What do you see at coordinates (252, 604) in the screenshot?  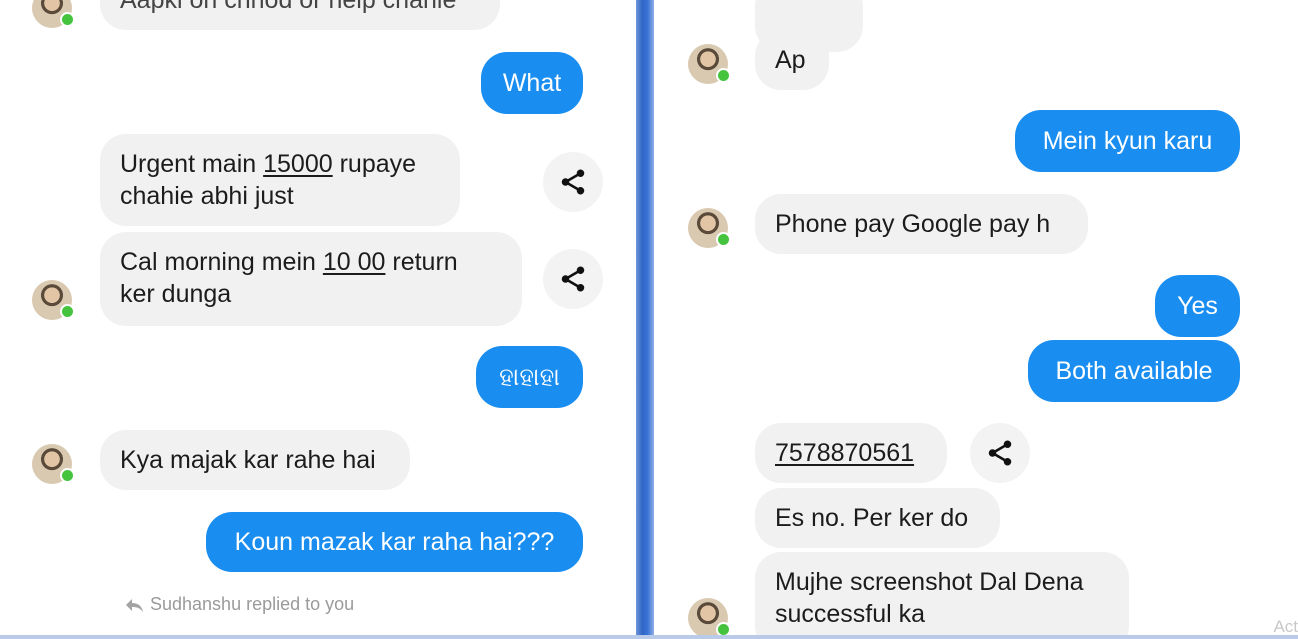 I see `reply-note-text: Sudhanshu replied to you` at bounding box center [252, 604].